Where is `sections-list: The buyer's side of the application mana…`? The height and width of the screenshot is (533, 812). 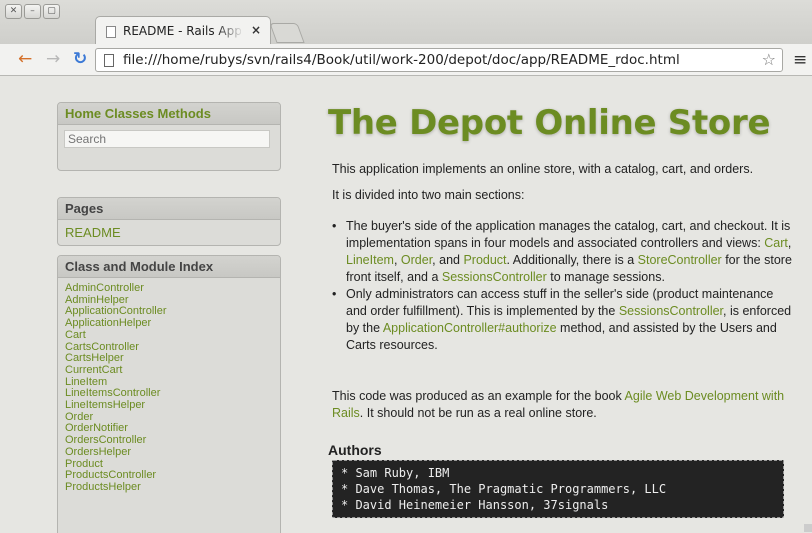 sections-list: The buyer's side of the application mana… is located at coordinates (562, 286).